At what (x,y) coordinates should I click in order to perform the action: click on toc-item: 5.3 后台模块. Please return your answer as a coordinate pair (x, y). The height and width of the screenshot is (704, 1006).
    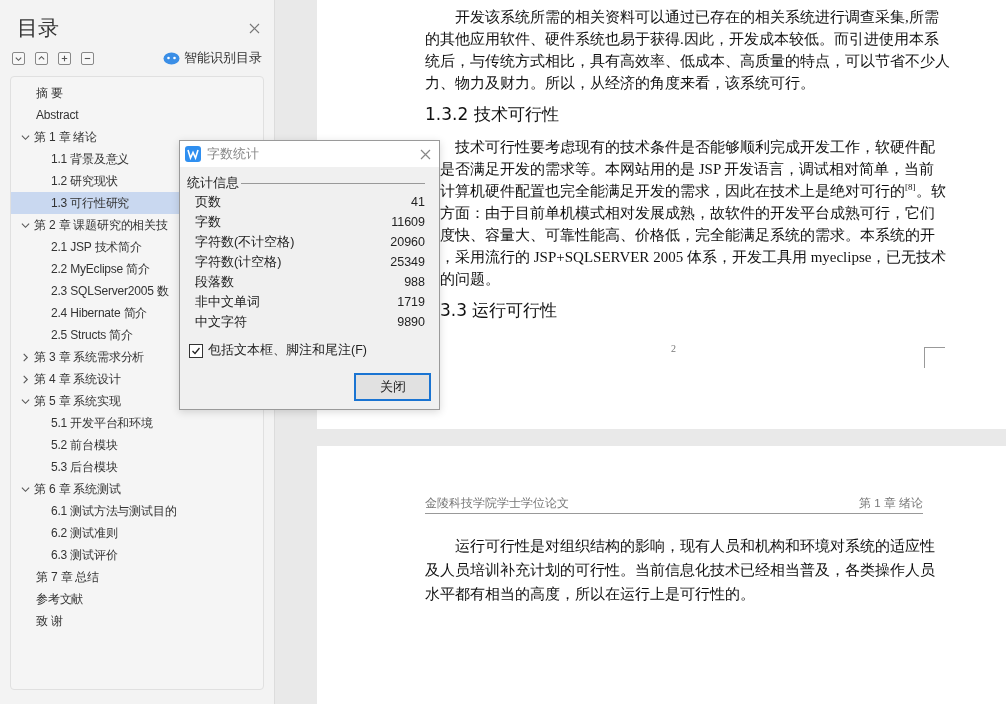
    Looking at the image, I should click on (133, 467).